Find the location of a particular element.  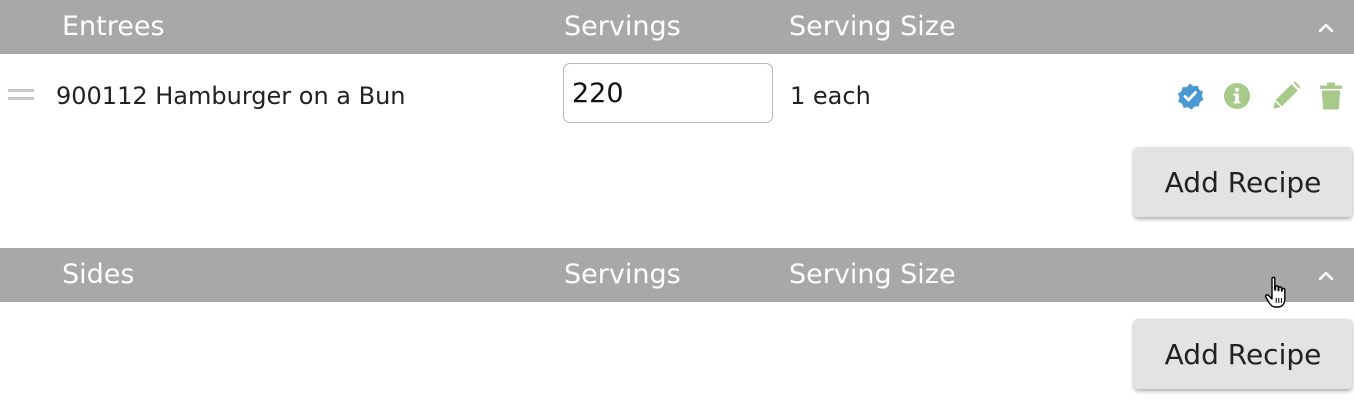

trash-icon is located at coordinates (1331, 96).